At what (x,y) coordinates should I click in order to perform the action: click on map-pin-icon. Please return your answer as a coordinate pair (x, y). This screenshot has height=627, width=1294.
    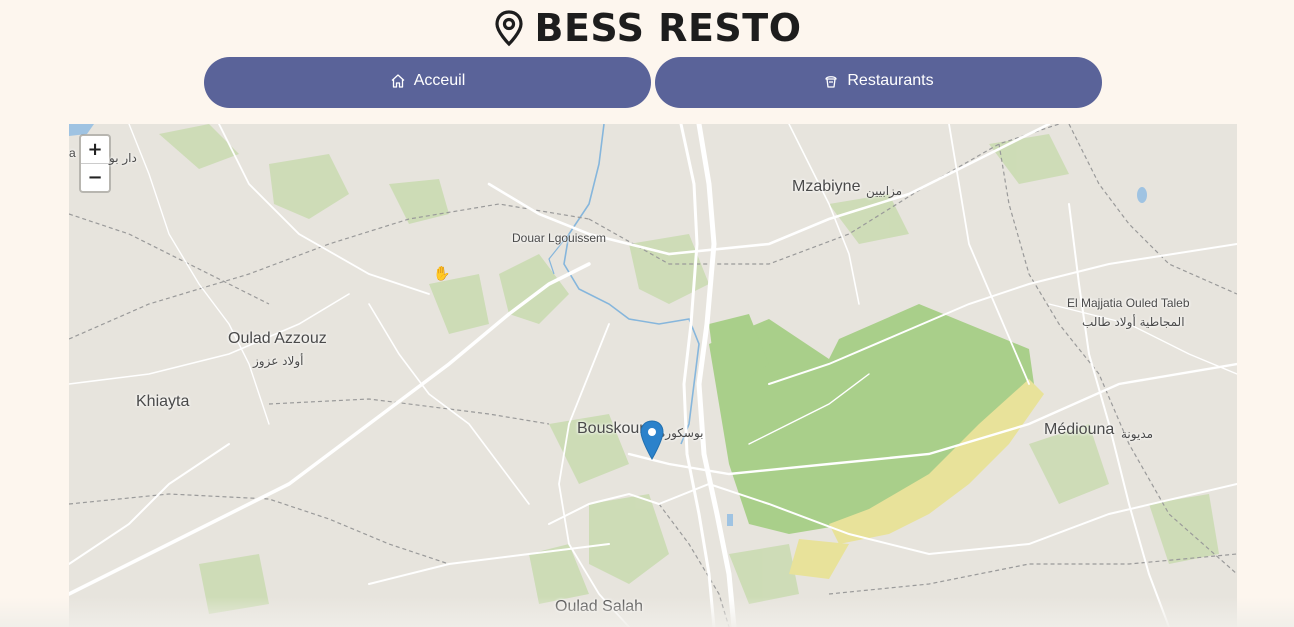
    Looking at the image, I should click on (508, 28).